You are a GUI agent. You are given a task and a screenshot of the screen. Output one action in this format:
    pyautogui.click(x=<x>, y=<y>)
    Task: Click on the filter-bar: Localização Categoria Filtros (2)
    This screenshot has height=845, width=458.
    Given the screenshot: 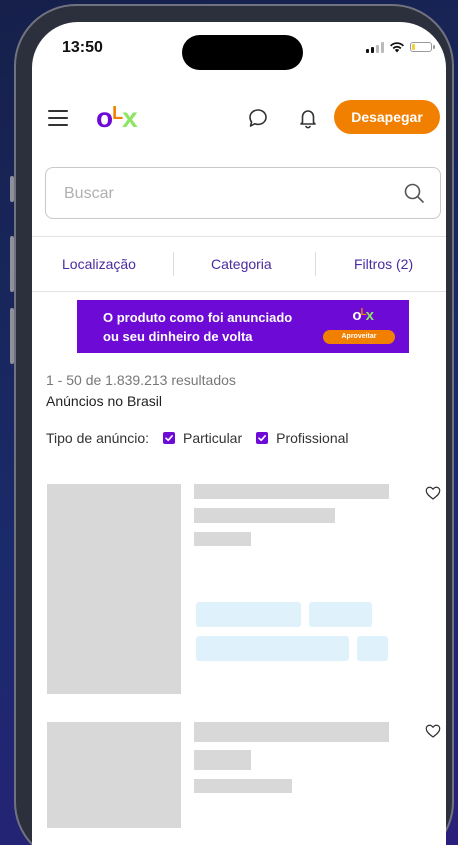 What is the action you would take?
    pyautogui.click(x=239, y=264)
    